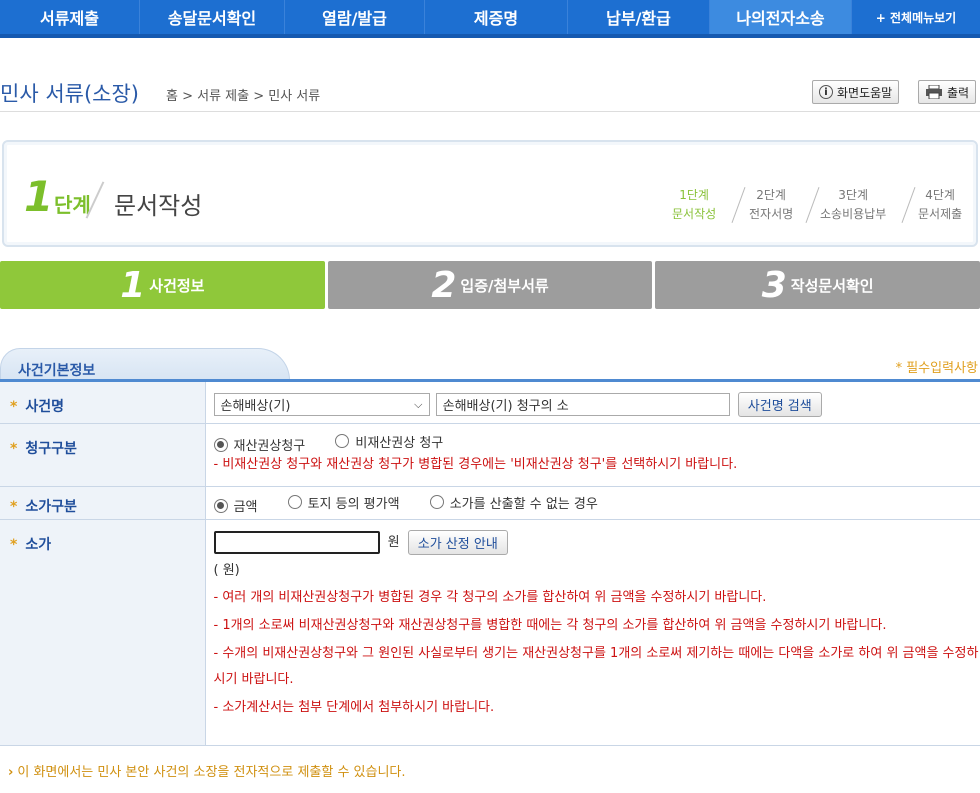  I want to click on footer-note: › 이 화면에서는 민사 본안 사건의 소장을 전자적으로 제출할 수 있습니다., so click(207, 772).